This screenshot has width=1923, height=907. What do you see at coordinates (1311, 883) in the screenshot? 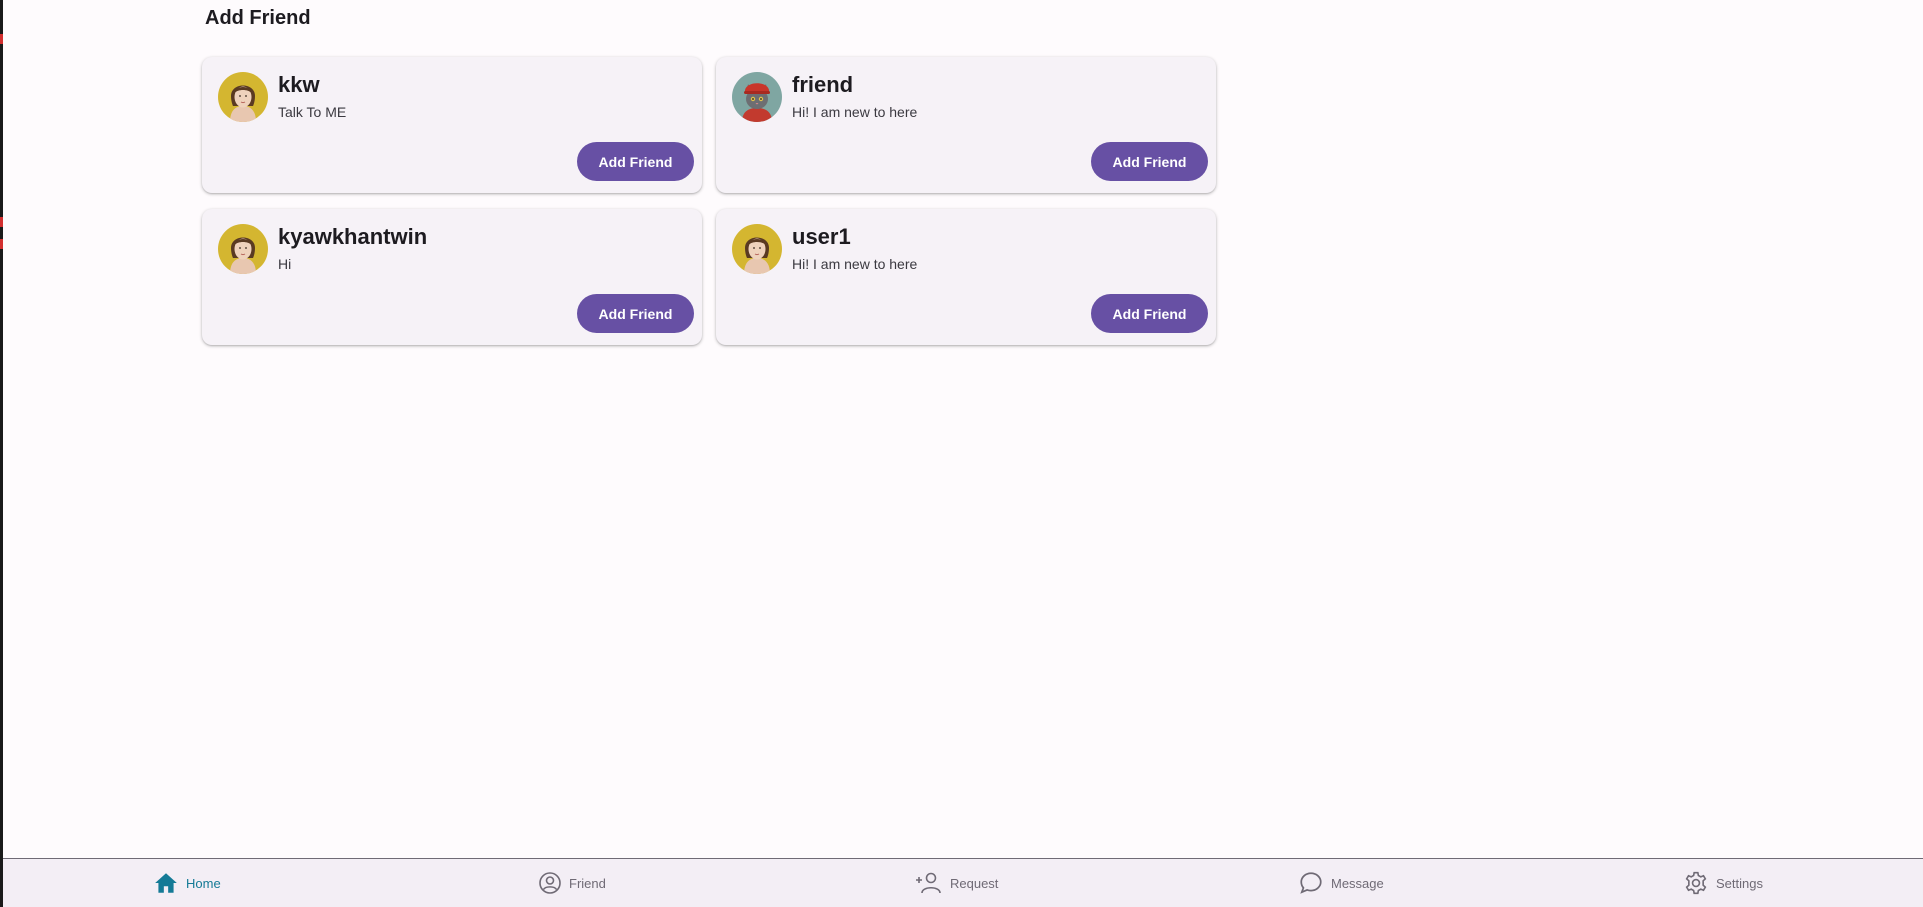
I see `chat-bubble-icon` at bounding box center [1311, 883].